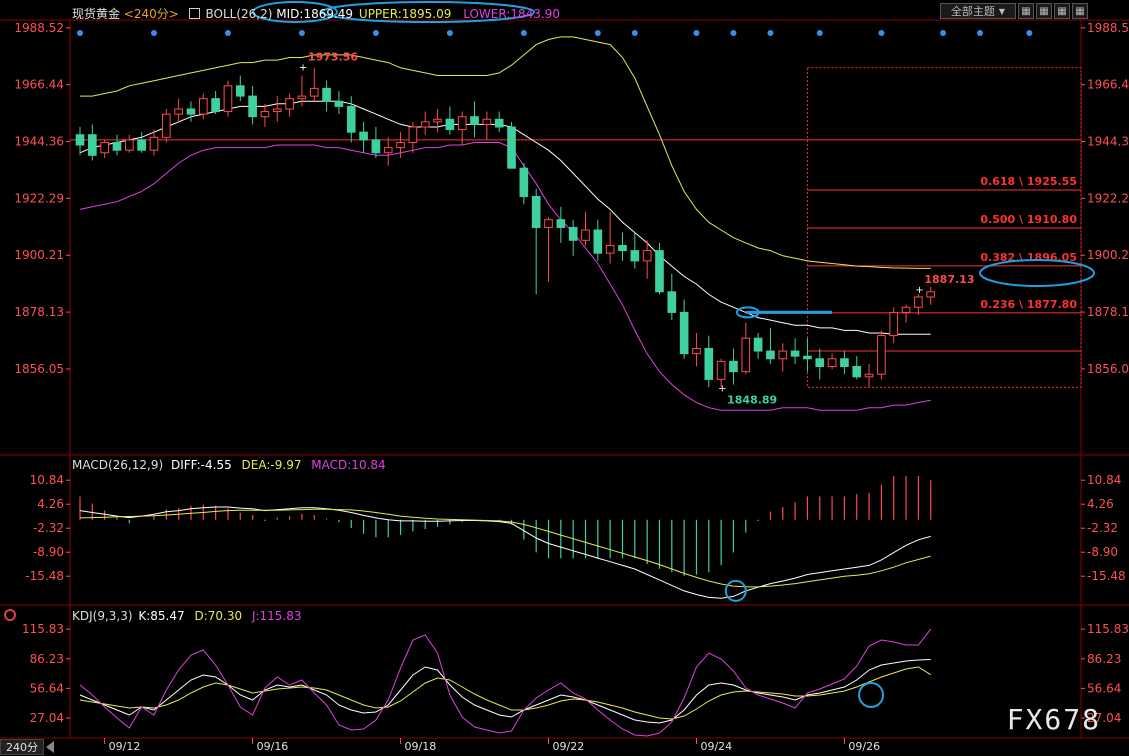 The image size is (1129, 756). What do you see at coordinates (47, 480) in the screenshot?
I see `macd-tick-label-left: 10.84` at bounding box center [47, 480].